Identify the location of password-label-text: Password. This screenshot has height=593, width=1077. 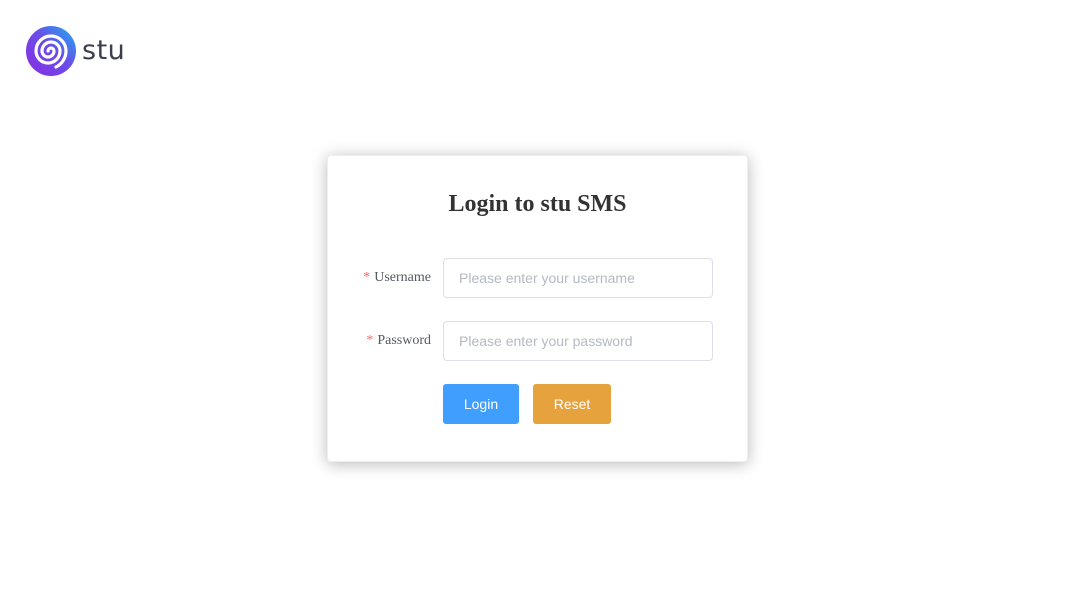
(404, 340).